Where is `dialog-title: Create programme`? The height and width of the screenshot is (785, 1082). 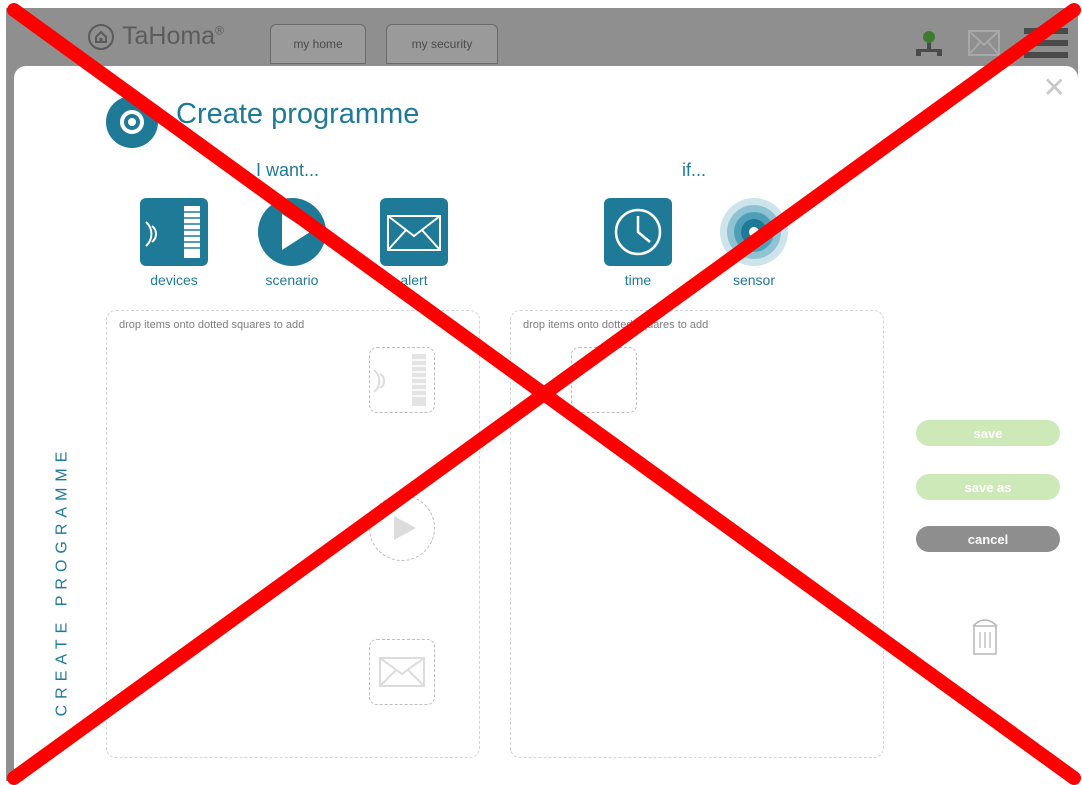 dialog-title: Create programme is located at coordinates (298, 114).